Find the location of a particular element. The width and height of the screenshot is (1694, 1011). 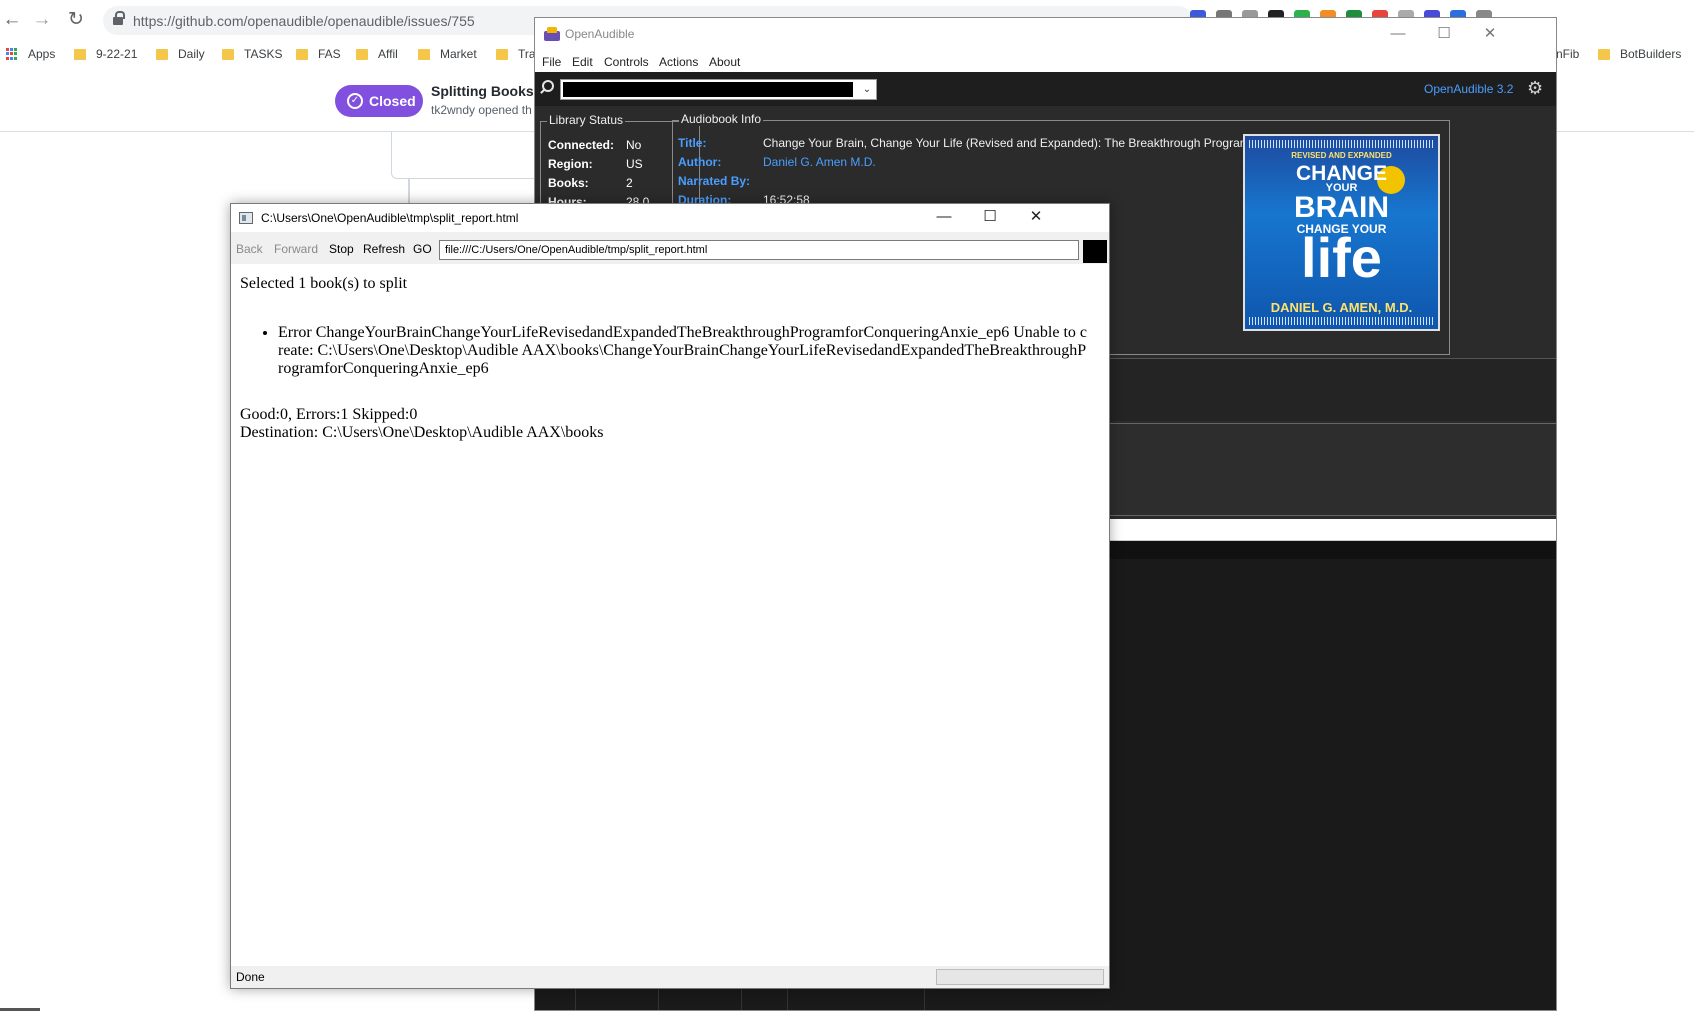

status-key: Connected: is located at coordinates (581, 145).